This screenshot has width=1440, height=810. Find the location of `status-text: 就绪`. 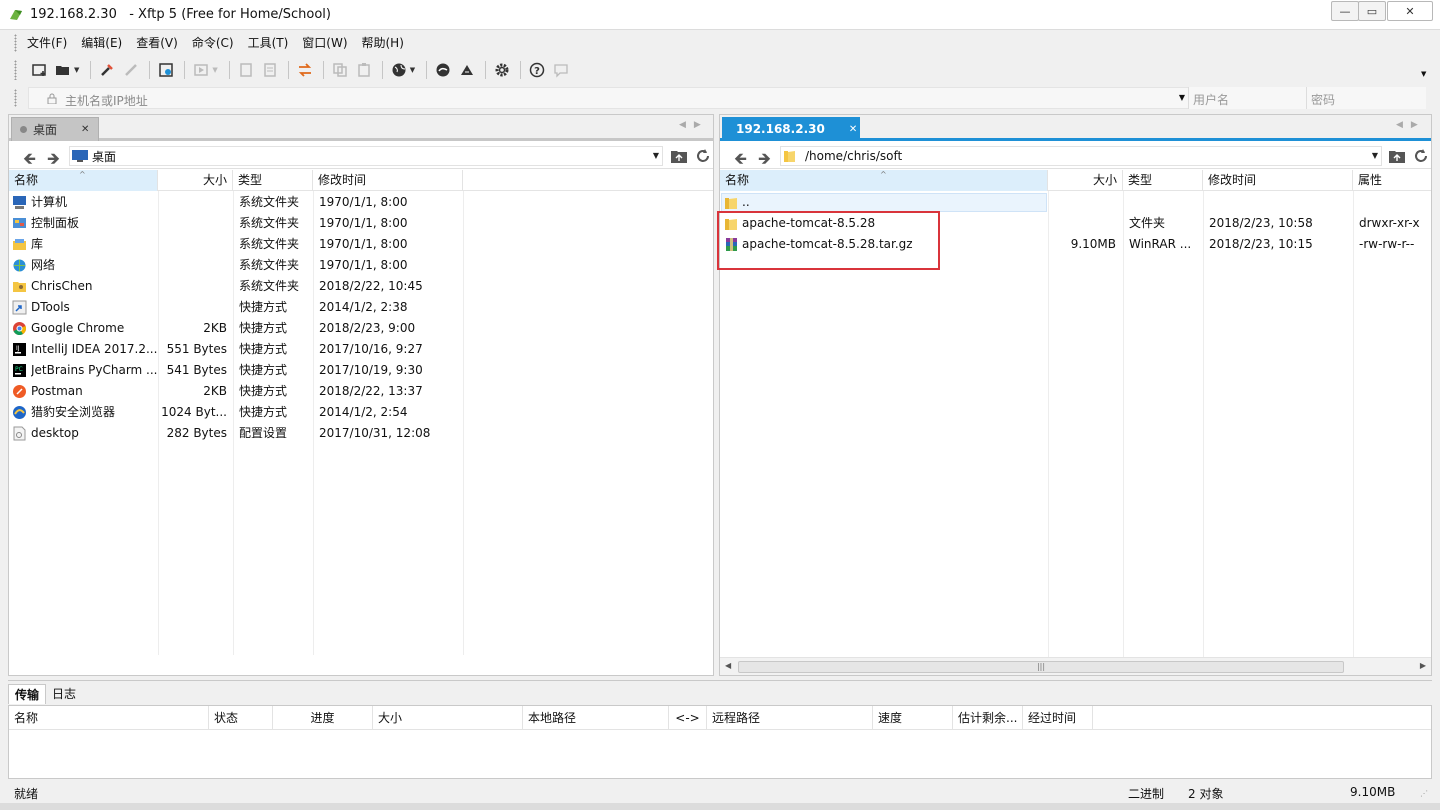

status-text: 就绪 is located at coordinates (26, 794).